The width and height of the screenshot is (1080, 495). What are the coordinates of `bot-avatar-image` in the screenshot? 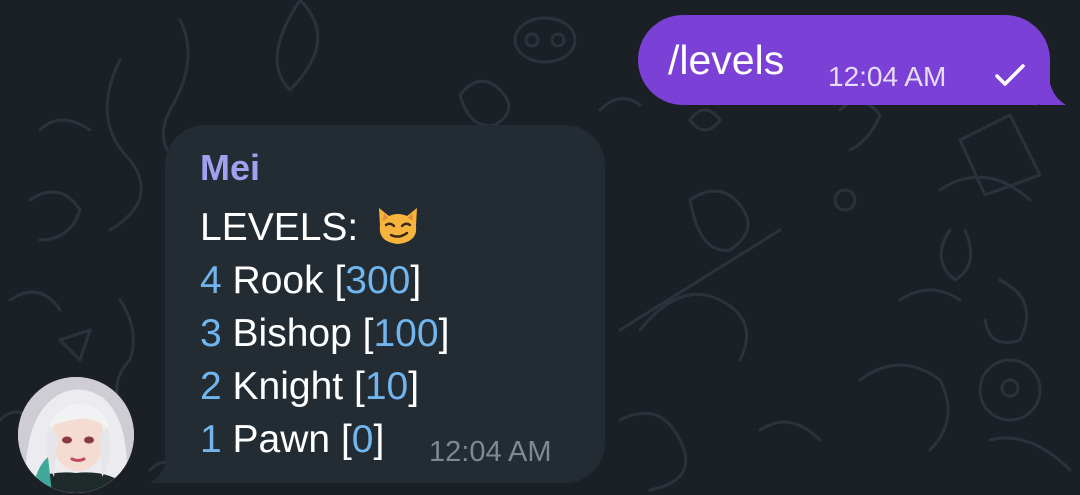 It's located at (76, 435).